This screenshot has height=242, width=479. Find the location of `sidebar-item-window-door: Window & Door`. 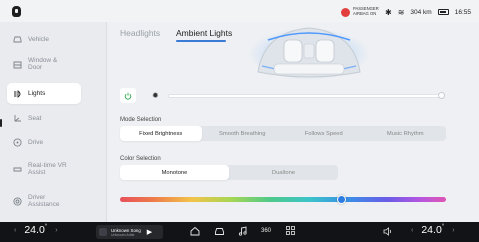

sidebar-item-window-door: Window & Door is located at coordinates (47, 64).